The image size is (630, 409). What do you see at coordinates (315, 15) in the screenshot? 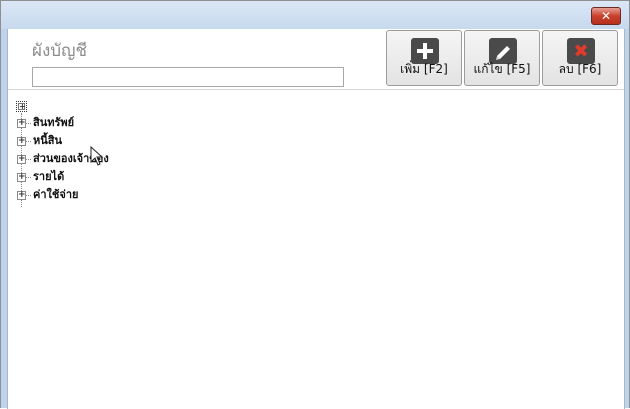
I see `title-bar: ✕` at bounding box center [315, 15].